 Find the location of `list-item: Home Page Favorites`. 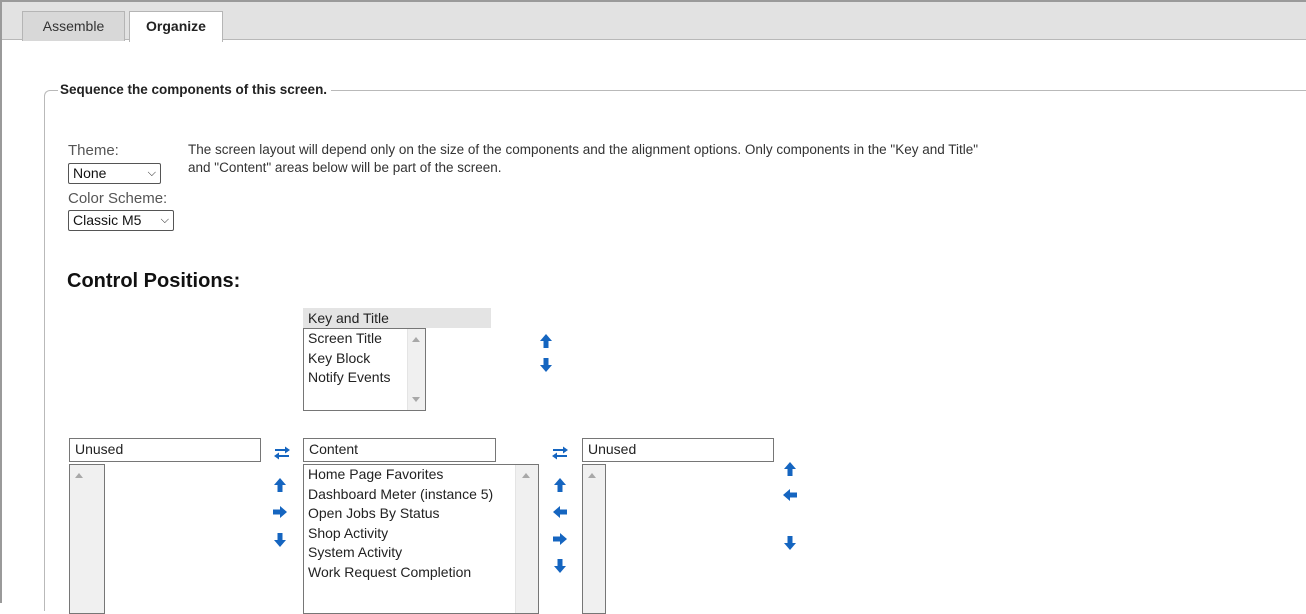

list-item: Home Page Favorites is located at coordinates (421, 475).